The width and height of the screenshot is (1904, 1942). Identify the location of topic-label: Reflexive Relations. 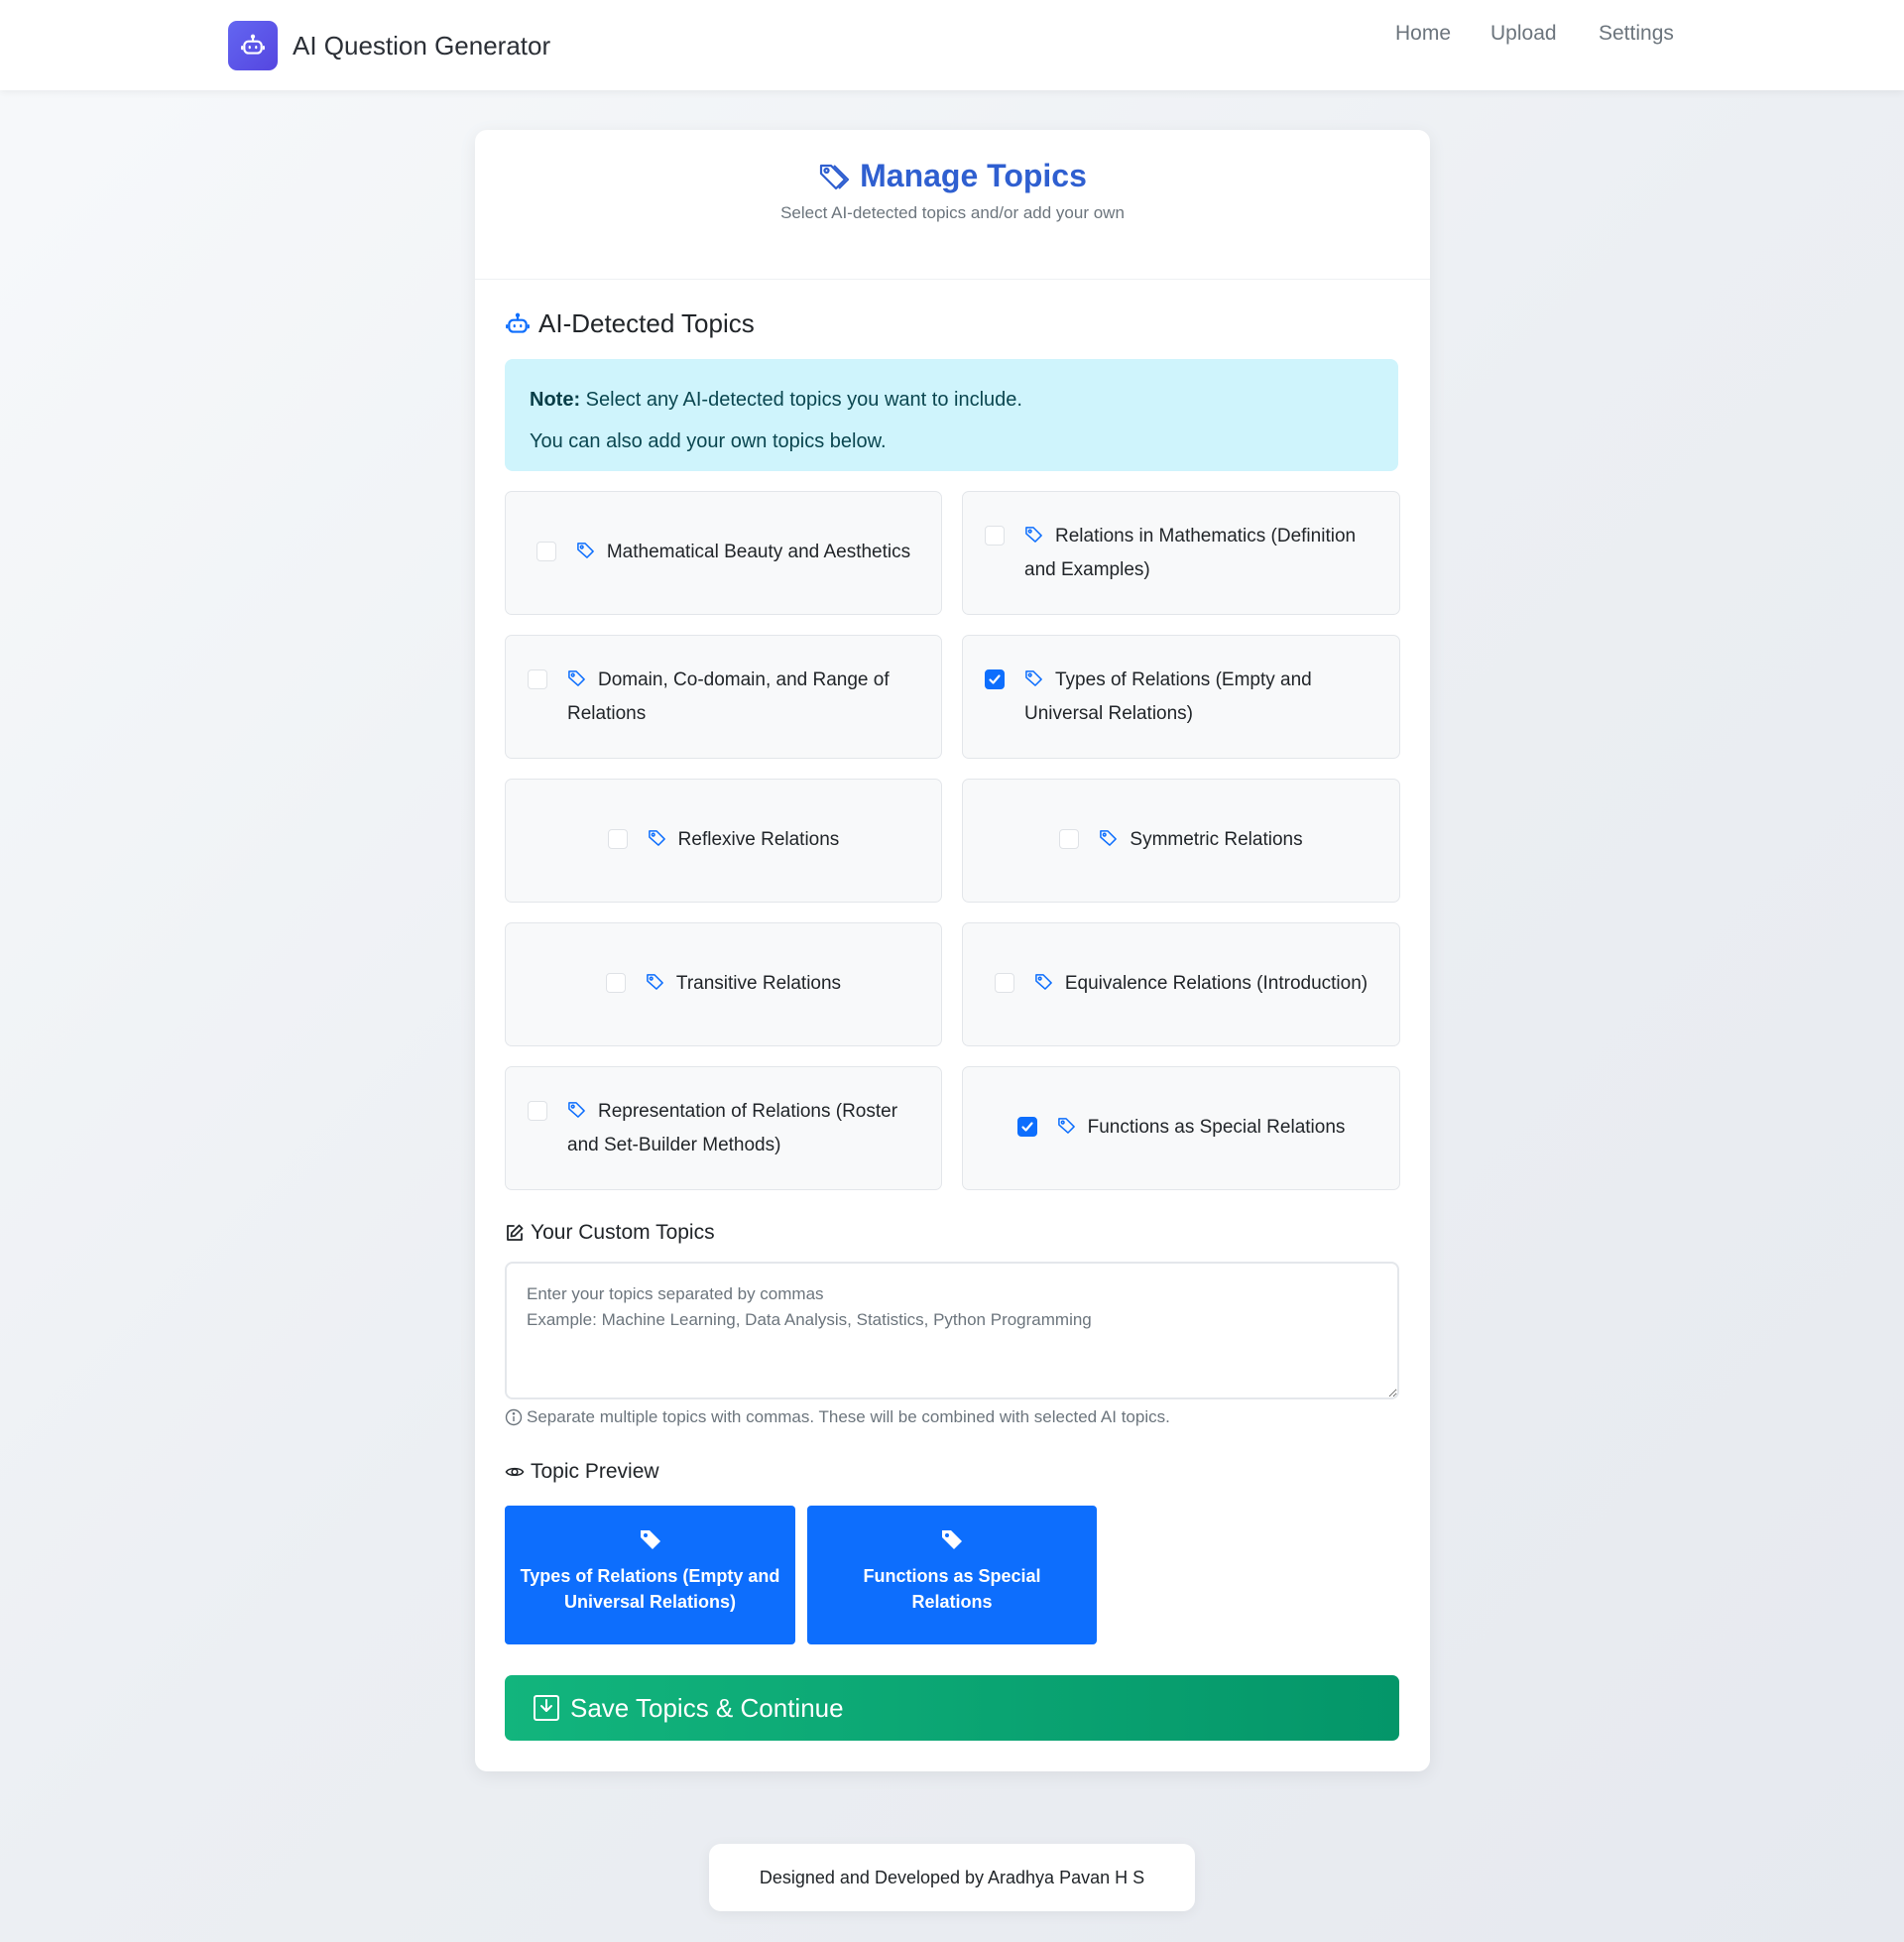
(744, 841).